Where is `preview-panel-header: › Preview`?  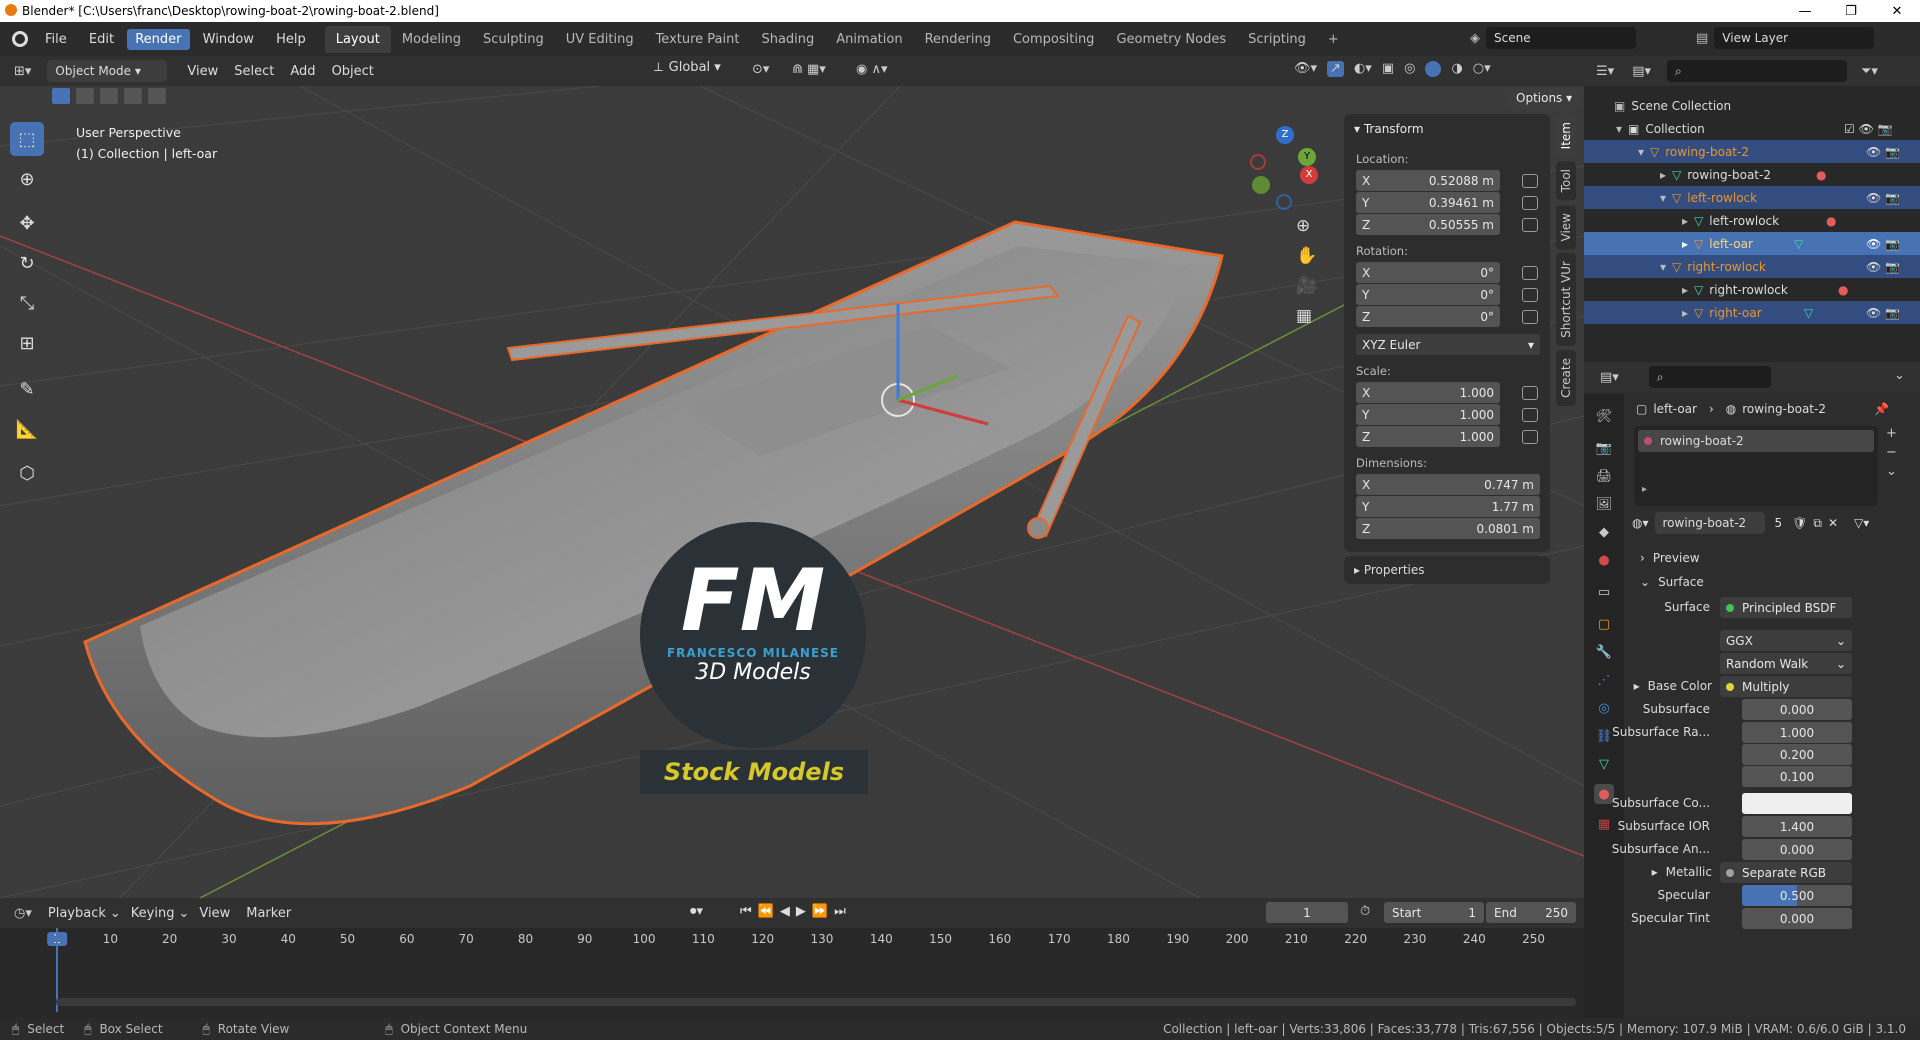 preview-panel-header: › Preview is located at coordinates (1775, 558).